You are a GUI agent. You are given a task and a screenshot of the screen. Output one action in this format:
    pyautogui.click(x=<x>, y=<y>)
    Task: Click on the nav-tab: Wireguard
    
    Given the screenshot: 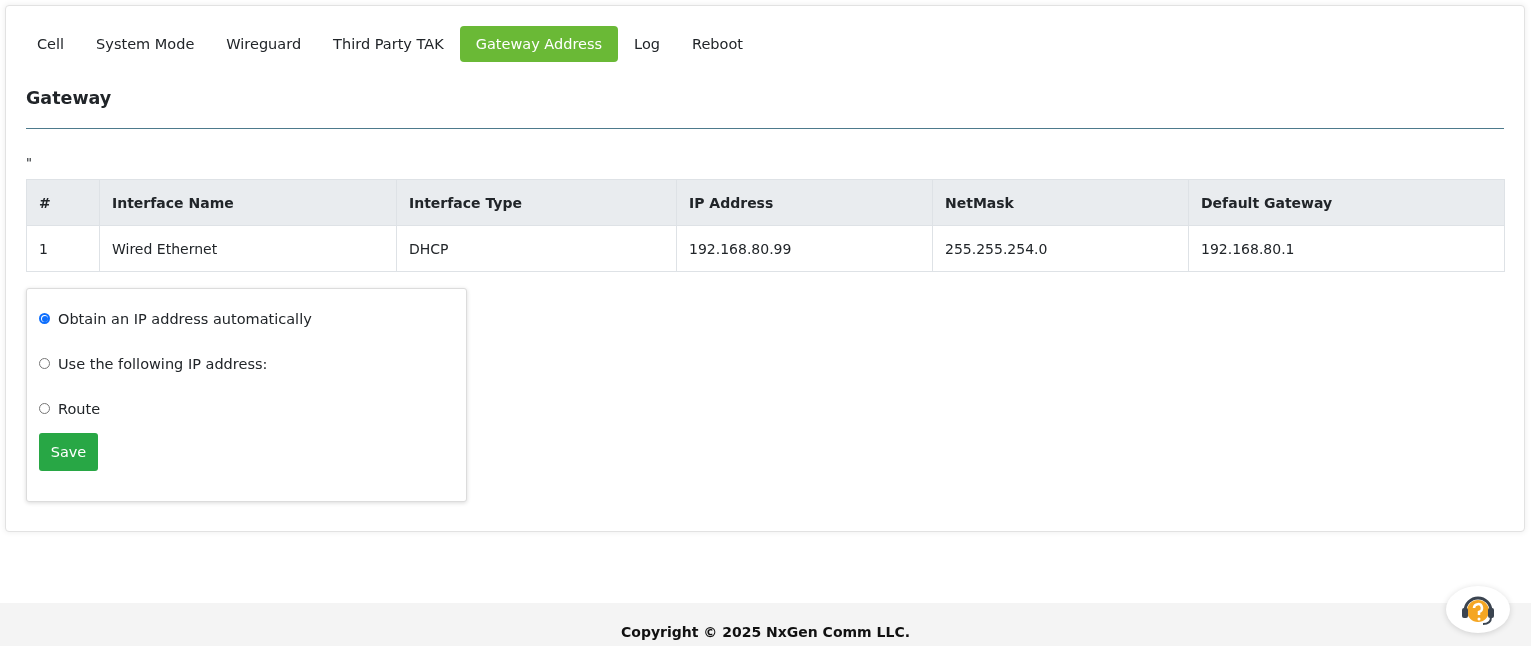 What is the action you would take?
    pyautogui.click(x=264, y=44)
    